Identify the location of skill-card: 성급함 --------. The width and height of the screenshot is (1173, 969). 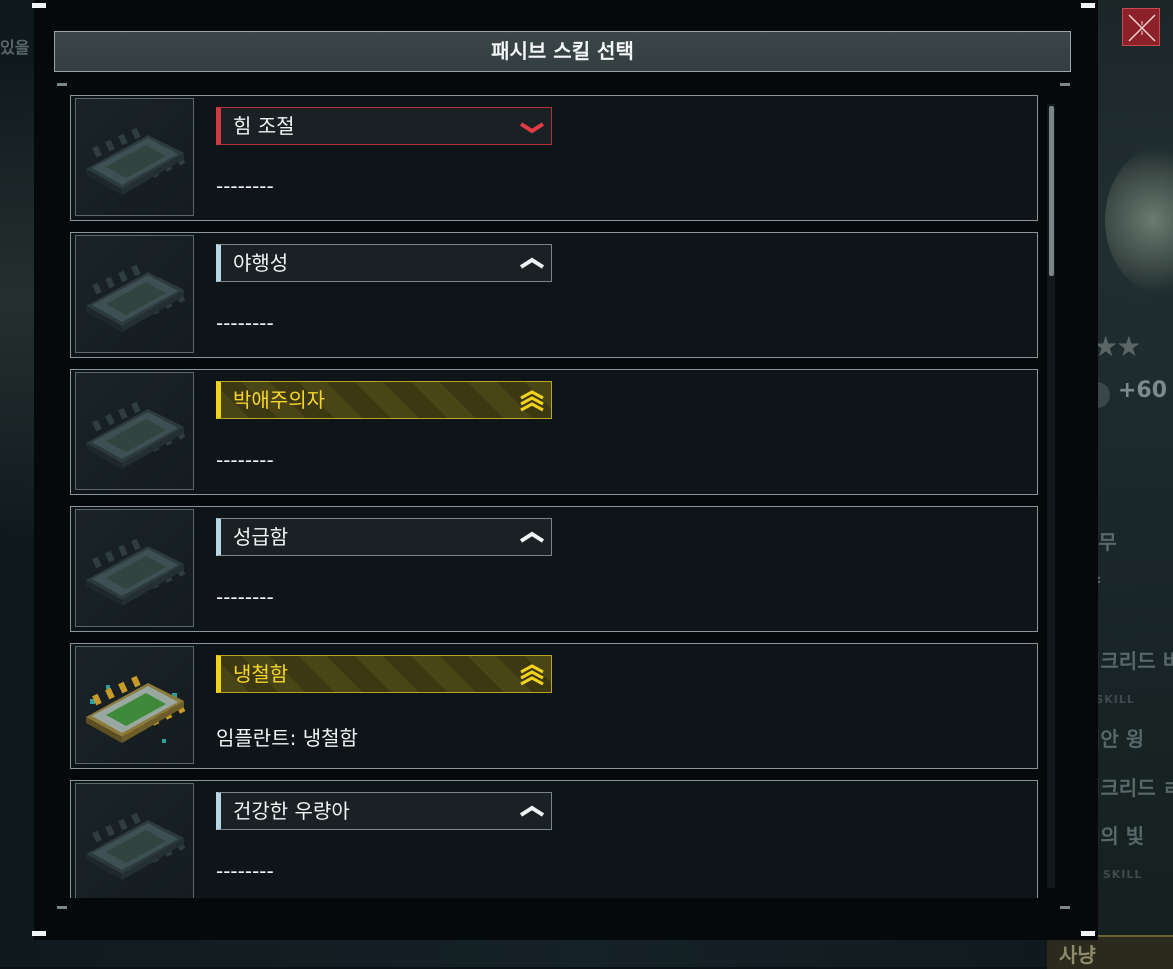
(554, 569).